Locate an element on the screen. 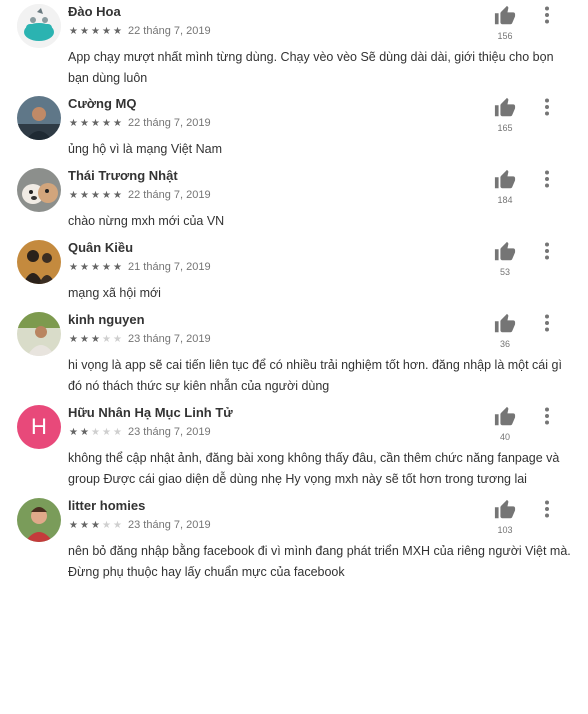  review-meta: ★ ★ ★ ★ ★ 21 tháng 7, 2019 is located at coordinates (139, 267).